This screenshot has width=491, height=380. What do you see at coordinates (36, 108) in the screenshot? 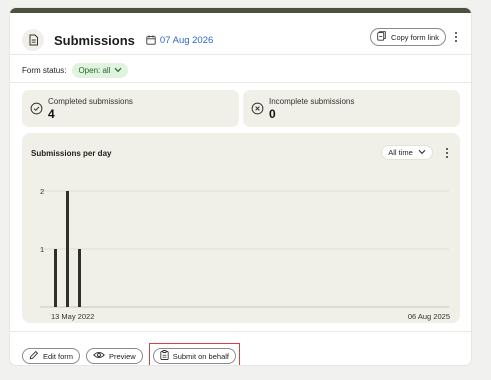
I see `check-circle-icon` at bounding box center [36, 108].